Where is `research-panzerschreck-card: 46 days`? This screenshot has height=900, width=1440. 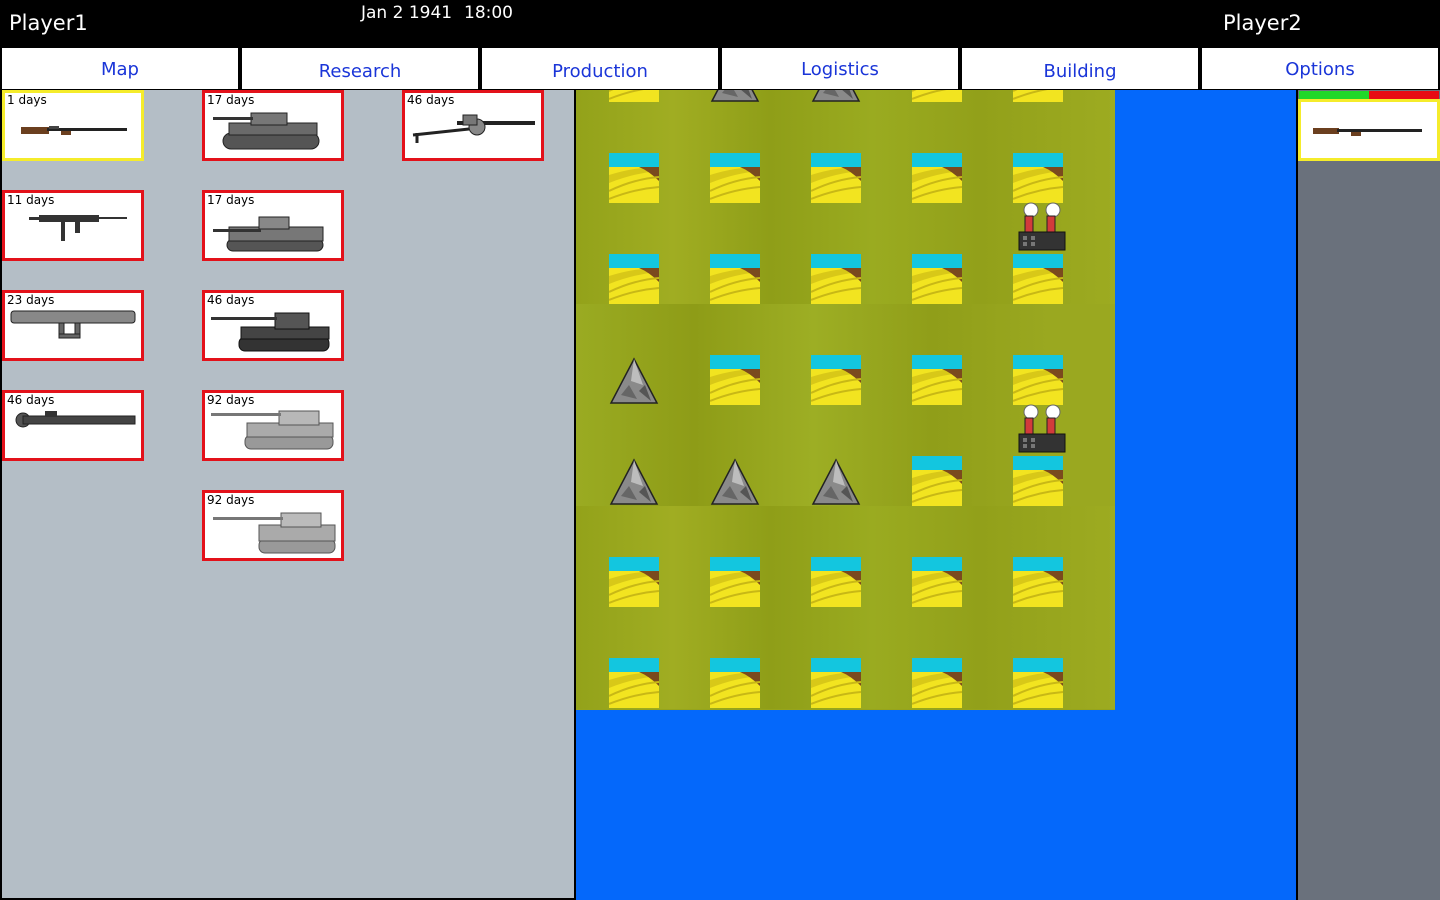 research-panzerschreck-card: 46 days is located at coordinates (73, 425).